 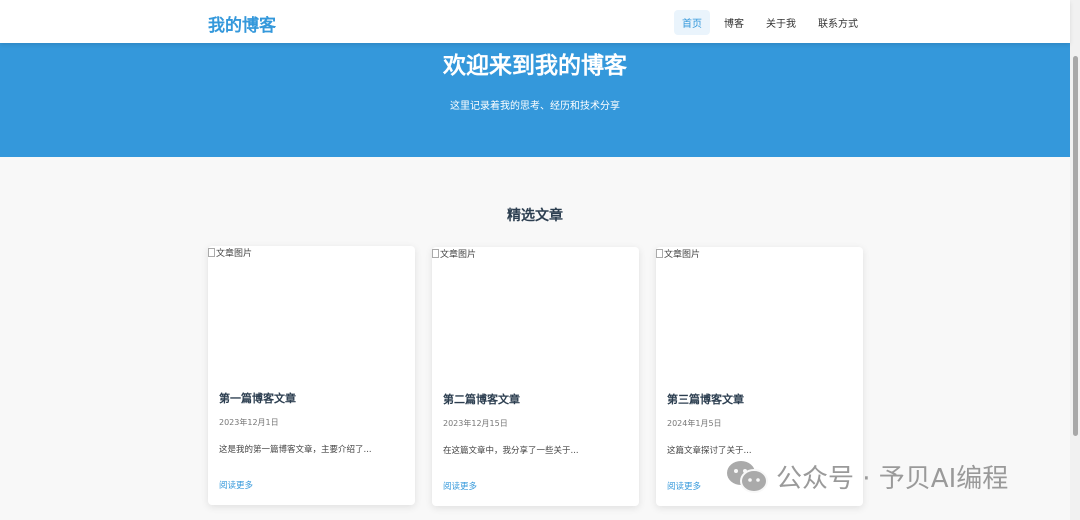 I want to click on nav-menu: 首页 博客 关于我 联系方式, so click(x=770, y=22).